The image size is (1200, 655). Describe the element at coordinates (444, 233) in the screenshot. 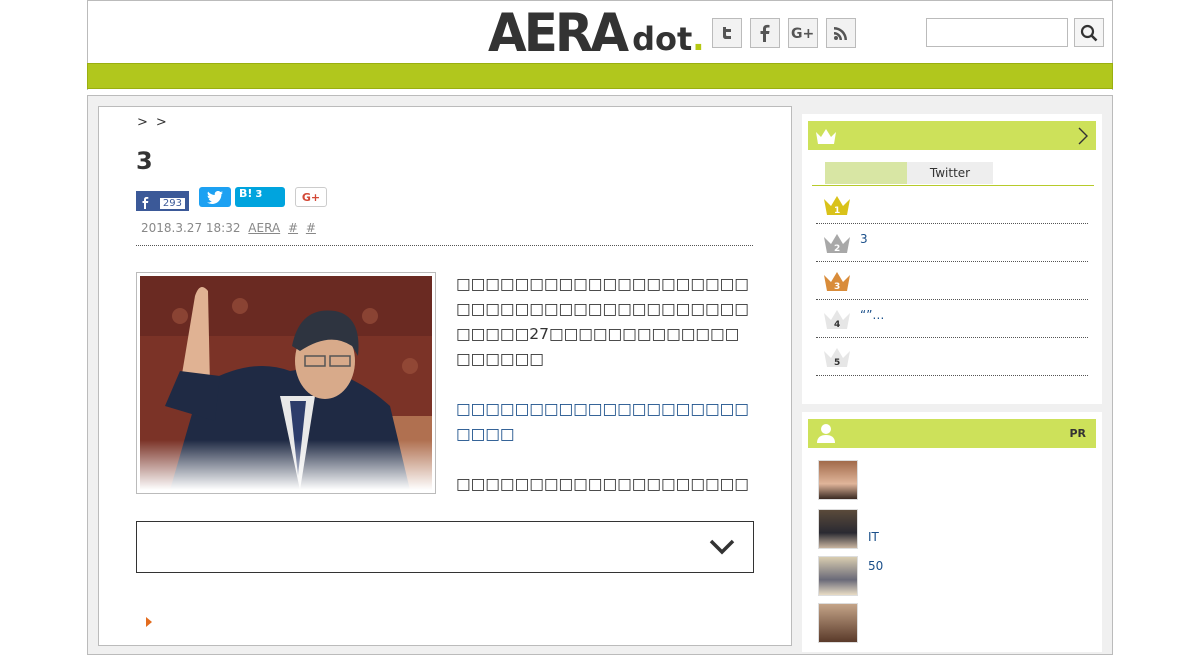

I see `article-meta: 2018.3.27 18:32 AERA # #` at that location.